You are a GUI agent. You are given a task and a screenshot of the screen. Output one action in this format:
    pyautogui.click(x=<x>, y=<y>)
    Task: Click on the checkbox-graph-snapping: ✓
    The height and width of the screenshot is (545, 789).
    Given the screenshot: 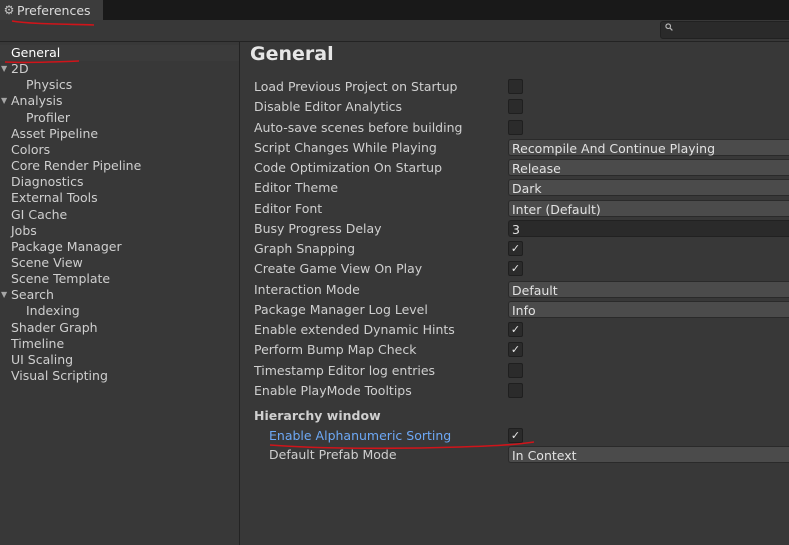 What is the action you would take?
    pyautogui.click(x=515, y=248)
    